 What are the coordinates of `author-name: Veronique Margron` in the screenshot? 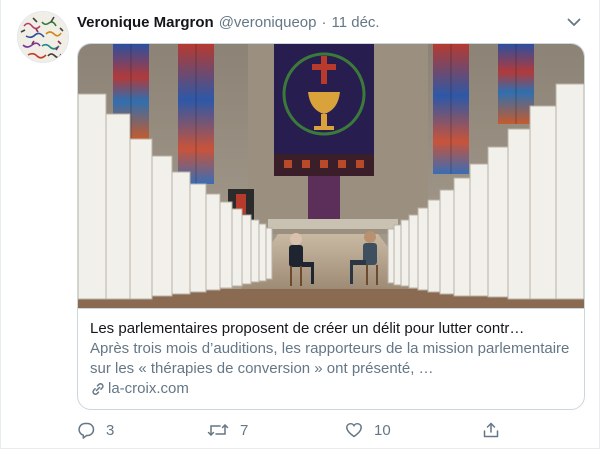 It's located at (145, 22).